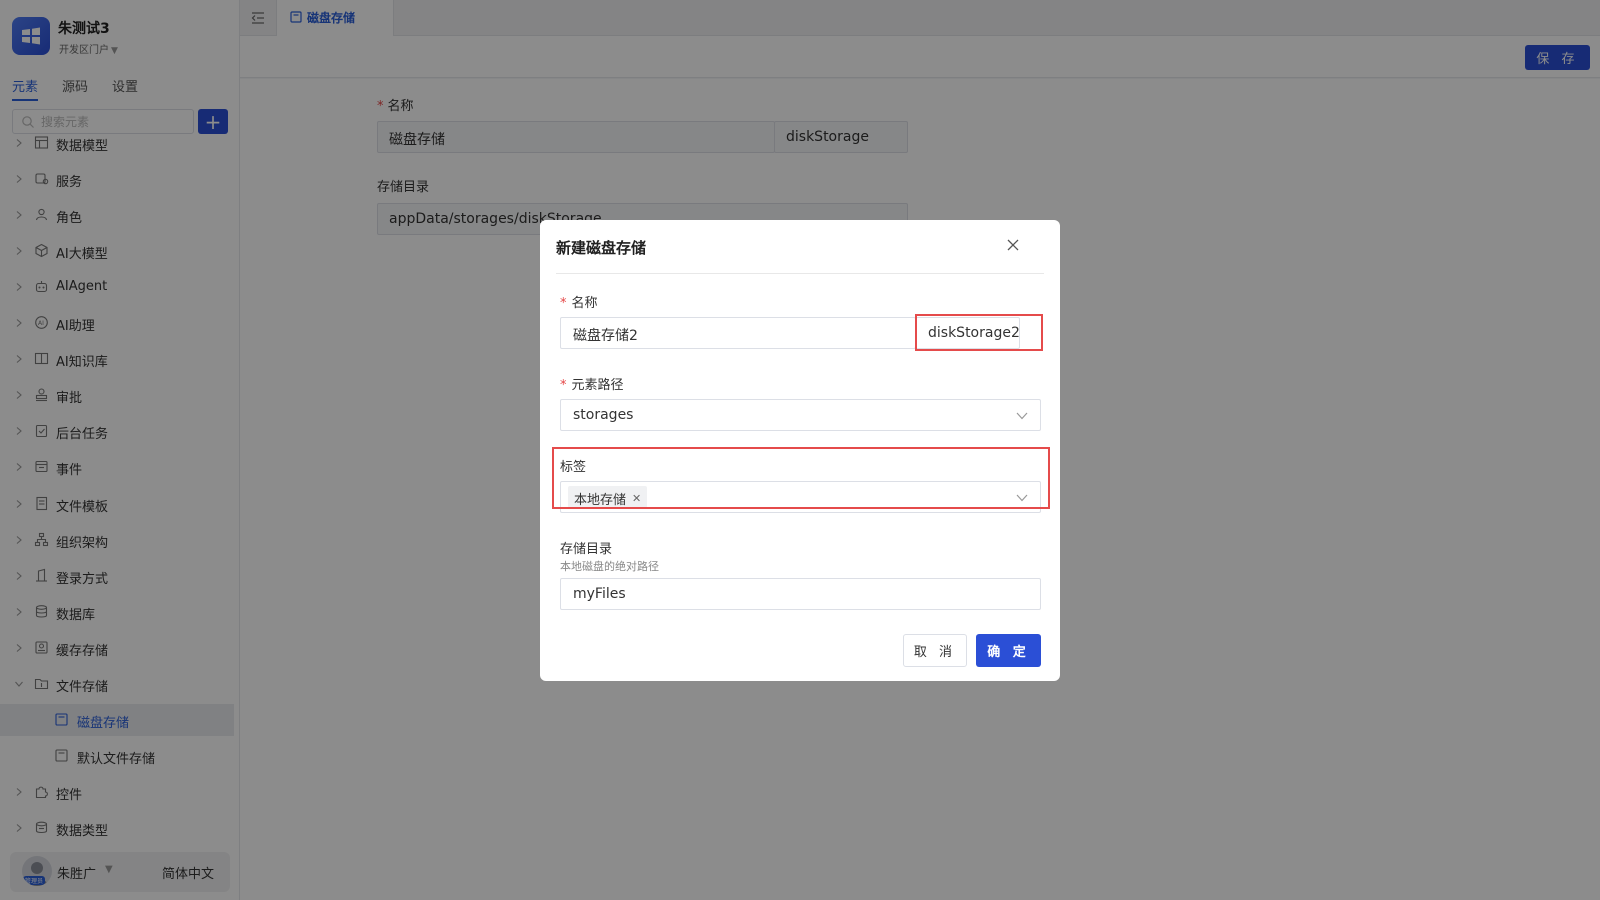 The image size is (1600, 900). Describe the element at coordinates (584, 303) in the screenshot. I see `name-label-text: 名称` at that location.